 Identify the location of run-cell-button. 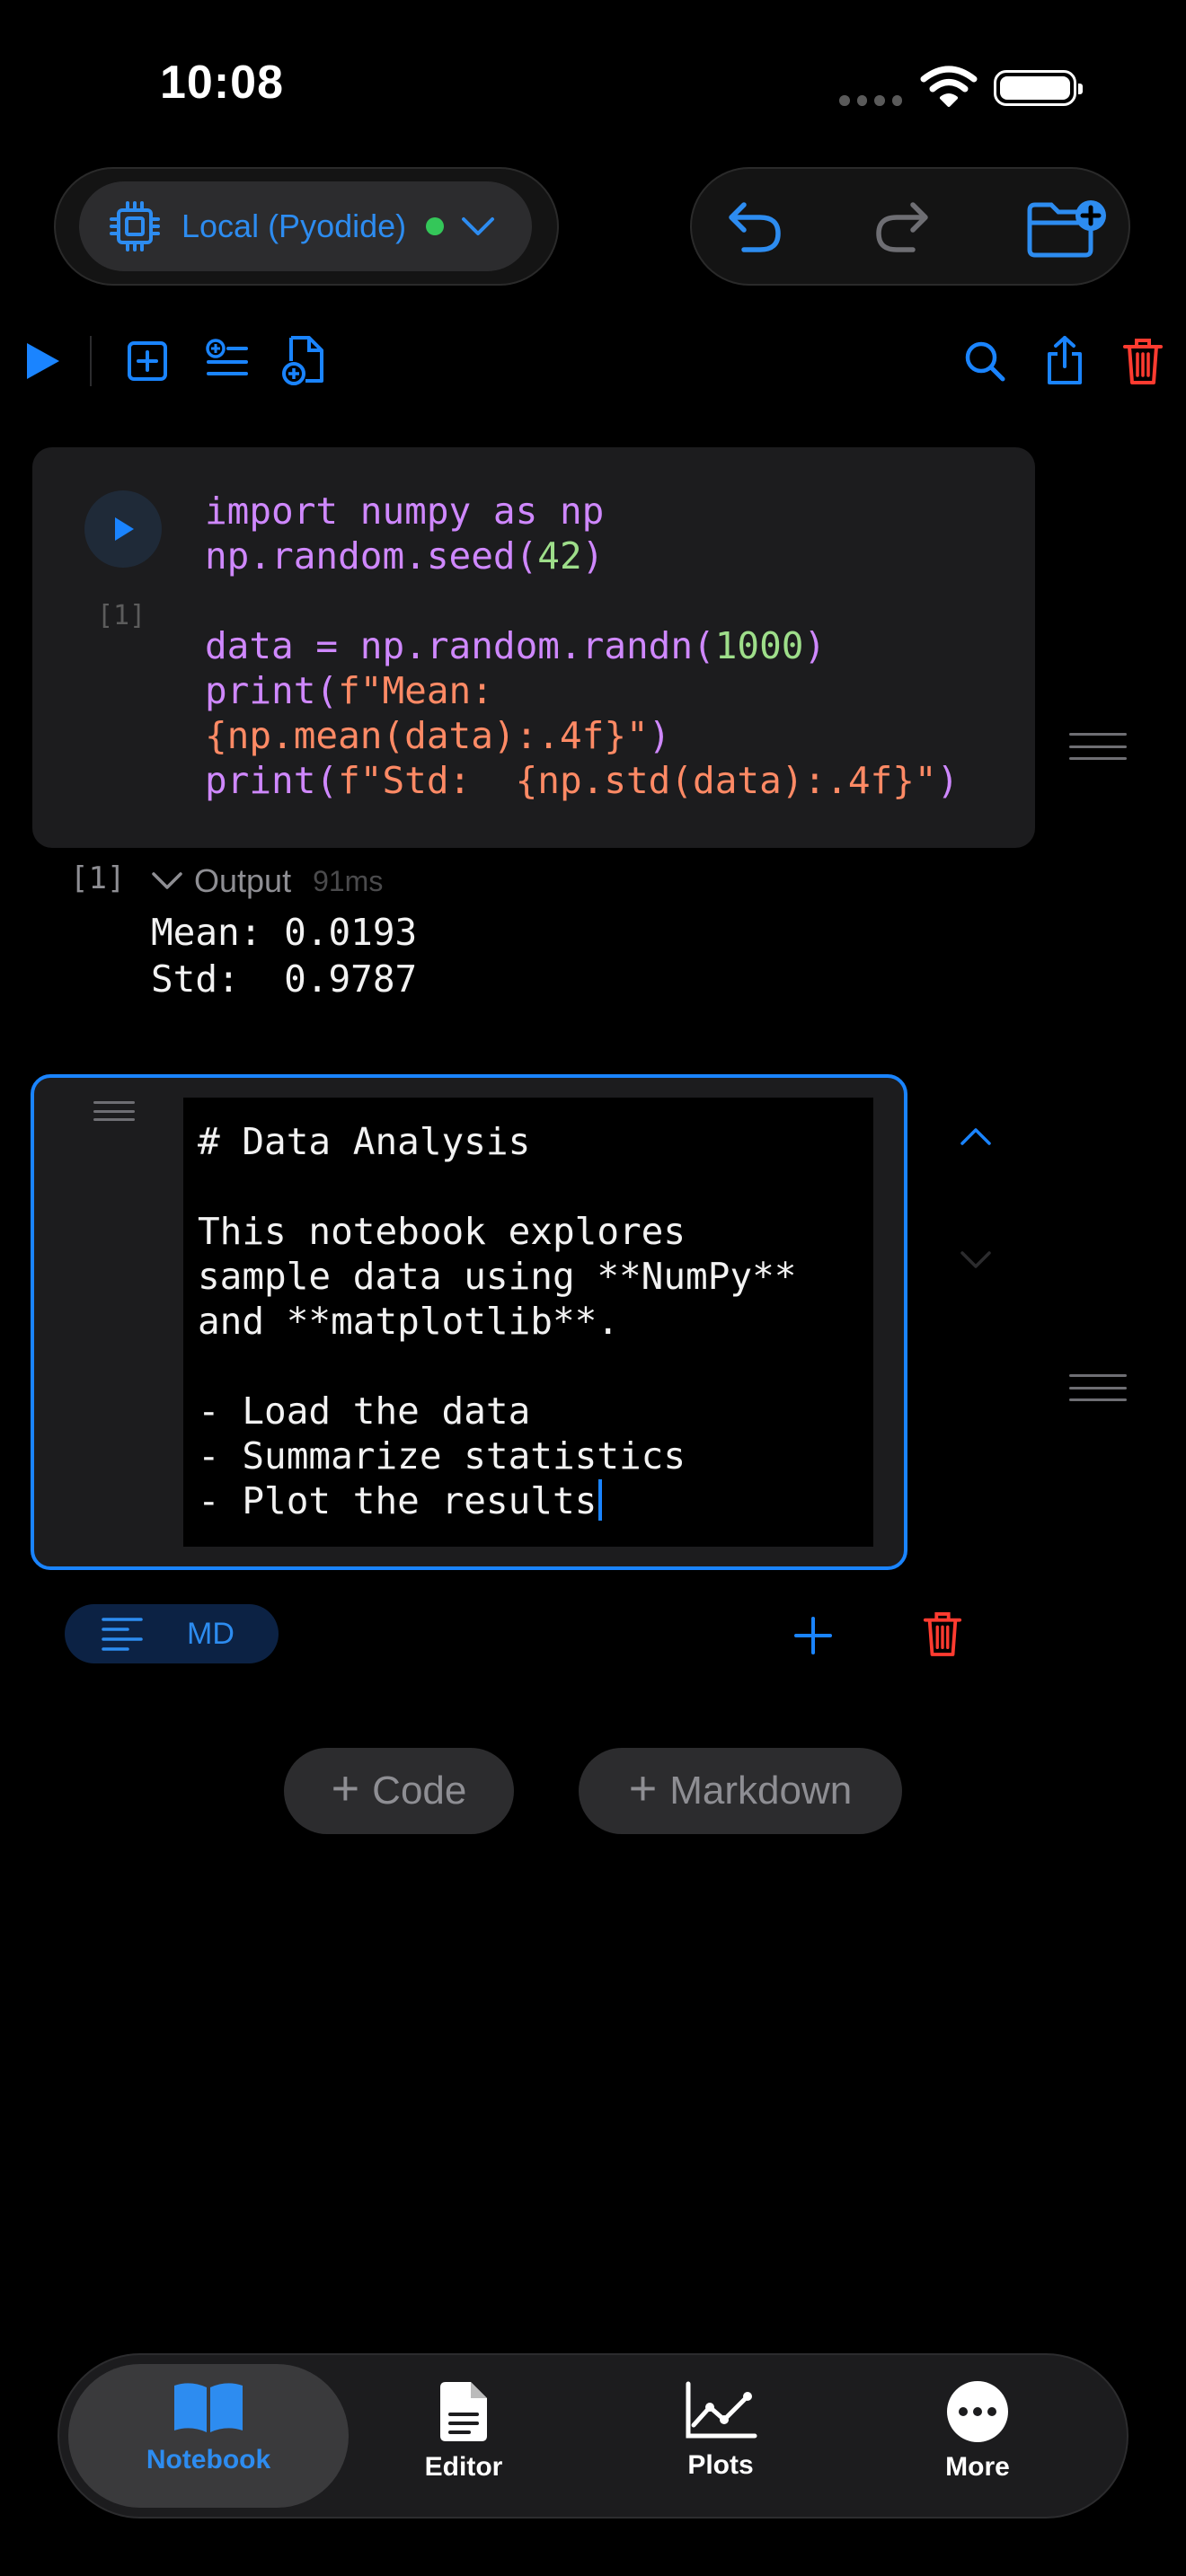
(123, 529).